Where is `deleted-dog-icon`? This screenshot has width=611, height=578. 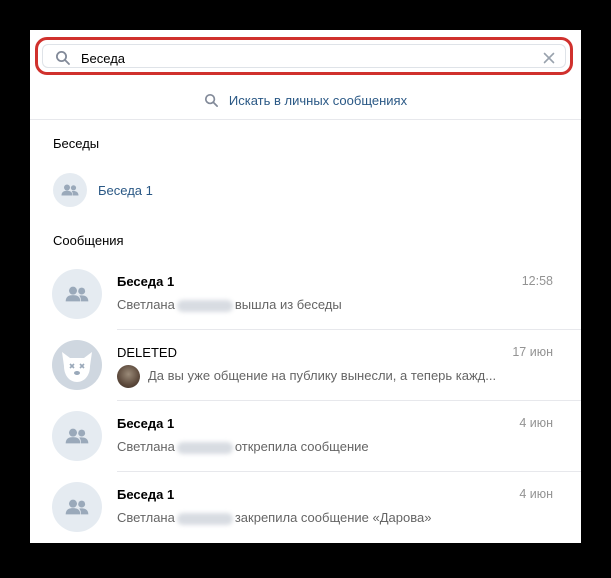 deleted-dog-icon is located at coordinates (77, 367).